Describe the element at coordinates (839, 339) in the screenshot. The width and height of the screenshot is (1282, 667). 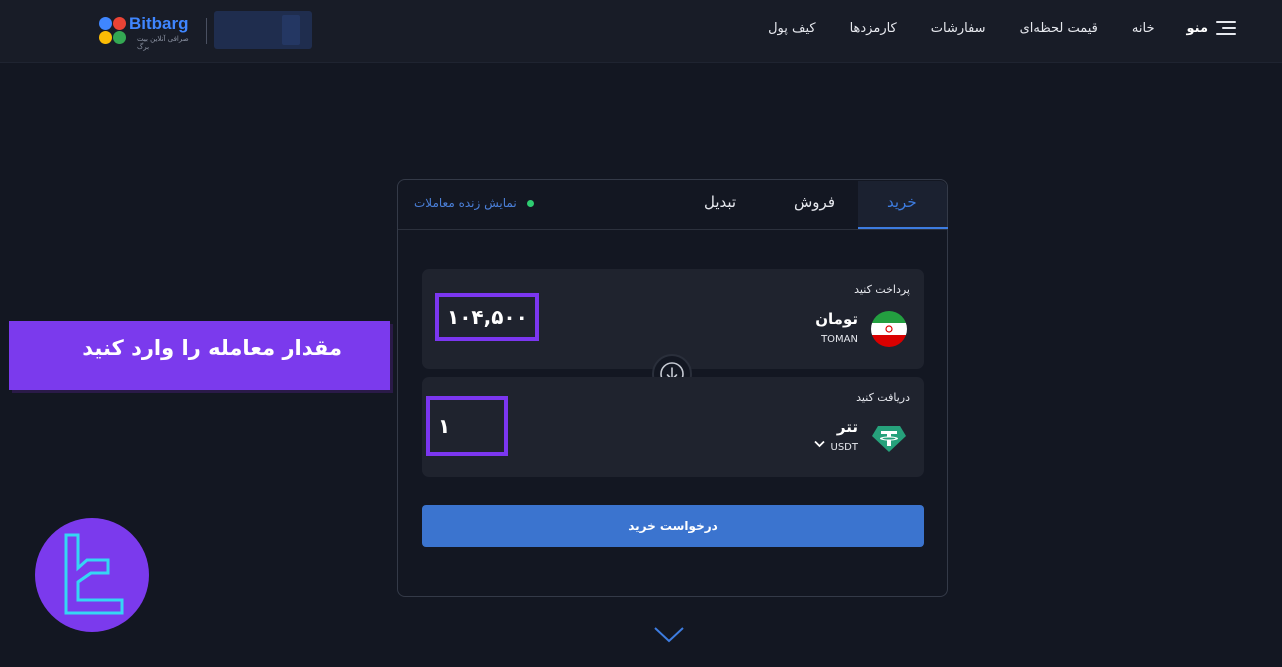
I see `pay-currency-code: TOMAN` at that location.